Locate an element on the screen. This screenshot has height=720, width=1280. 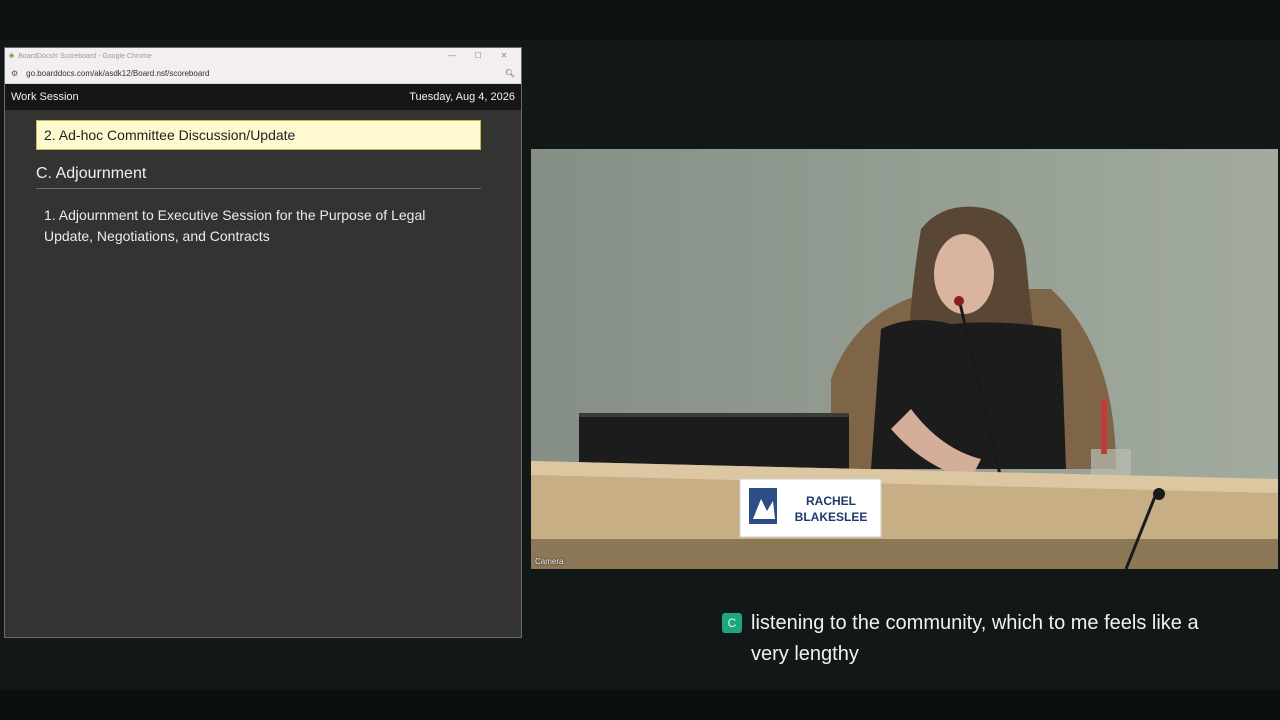
caption-badge-icon: C is located at coordinates (732, 623).